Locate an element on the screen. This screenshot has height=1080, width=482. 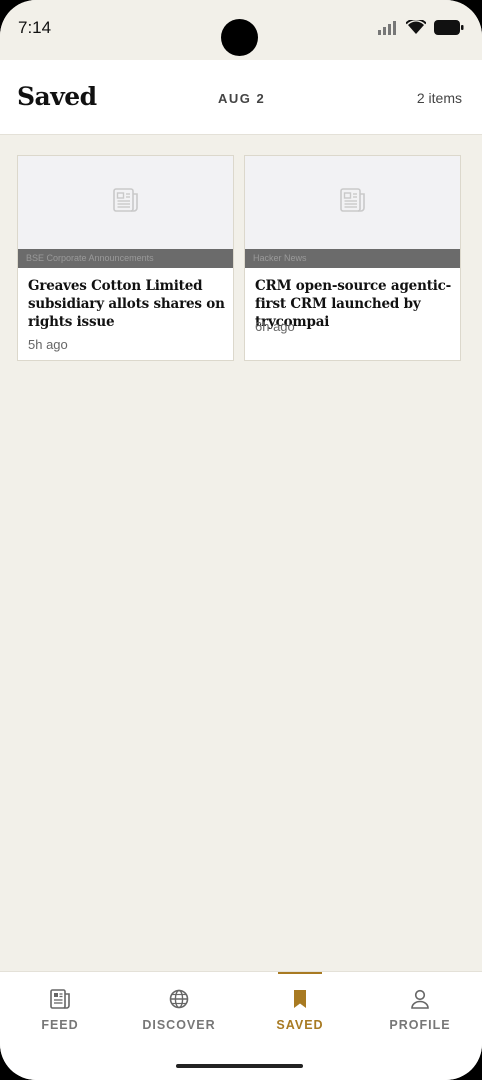
header-date: AUG 2 is located at coordinates (242, 98).